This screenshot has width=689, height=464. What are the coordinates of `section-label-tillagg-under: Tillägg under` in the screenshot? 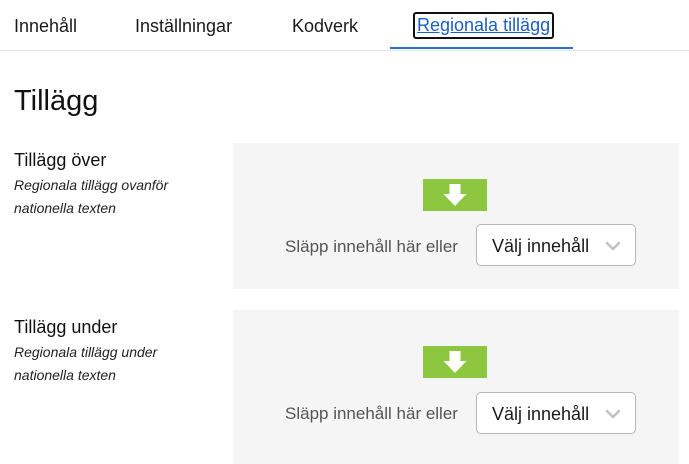 It's located at (66, 327).